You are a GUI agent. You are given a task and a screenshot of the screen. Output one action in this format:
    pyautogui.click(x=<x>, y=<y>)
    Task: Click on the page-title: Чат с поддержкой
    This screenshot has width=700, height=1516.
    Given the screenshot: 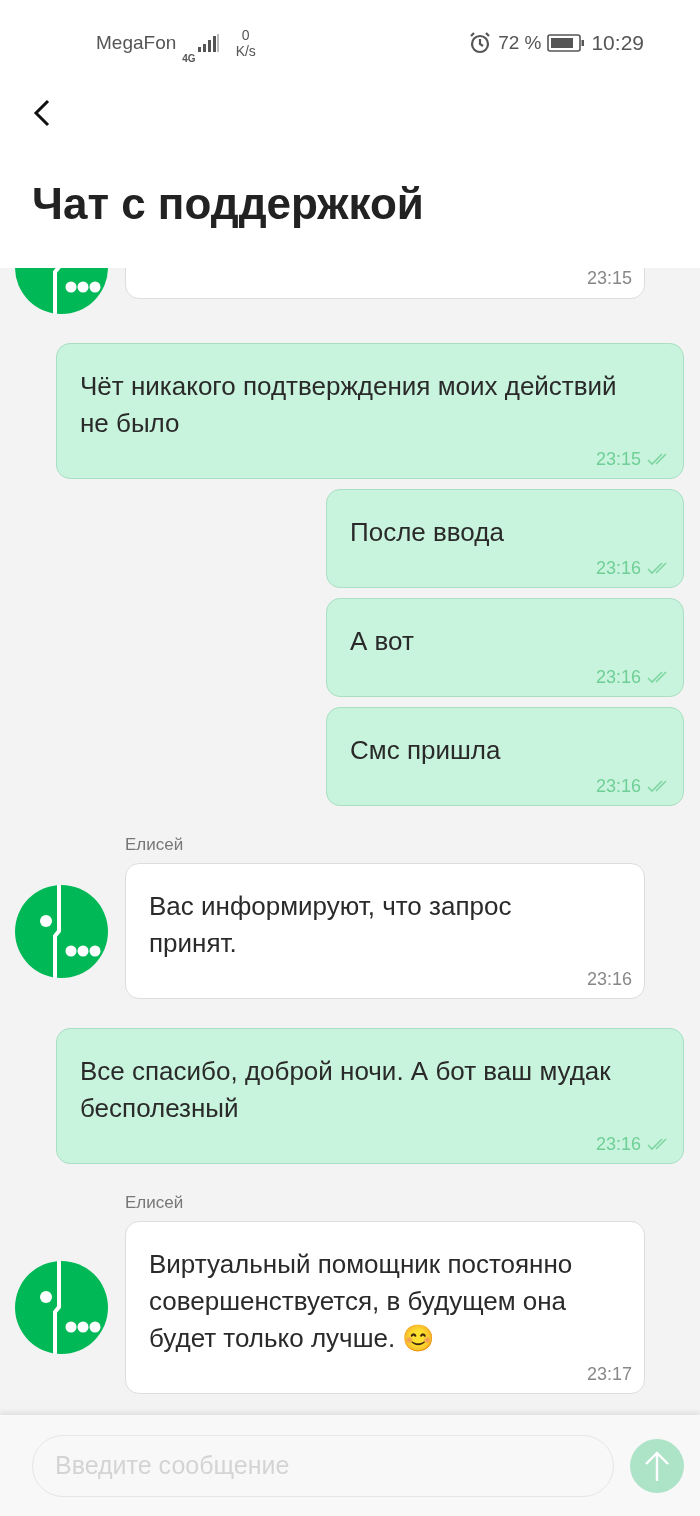 What is the action you would take?
    pyautogui.click(x=228, y=204)
    